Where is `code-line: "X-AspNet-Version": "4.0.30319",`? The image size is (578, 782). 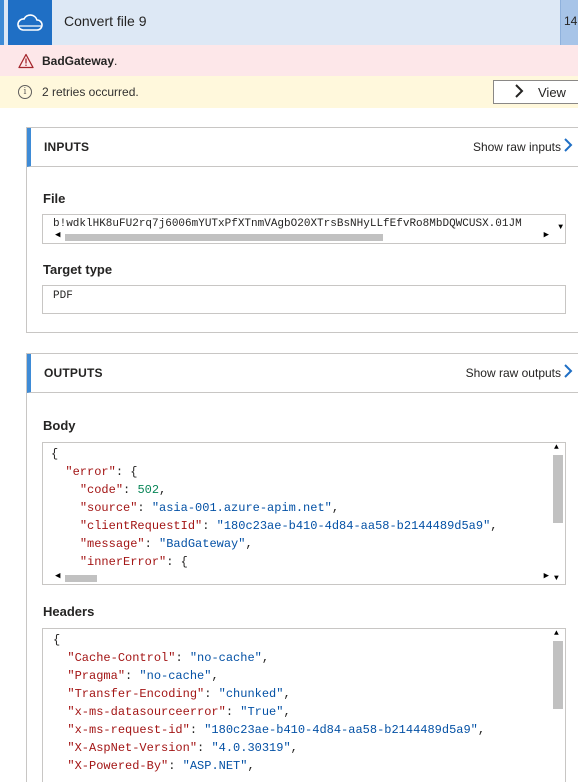 code-line: "X-AspNet-Version": "4.0.30319", is located at coordinates (269, 748).